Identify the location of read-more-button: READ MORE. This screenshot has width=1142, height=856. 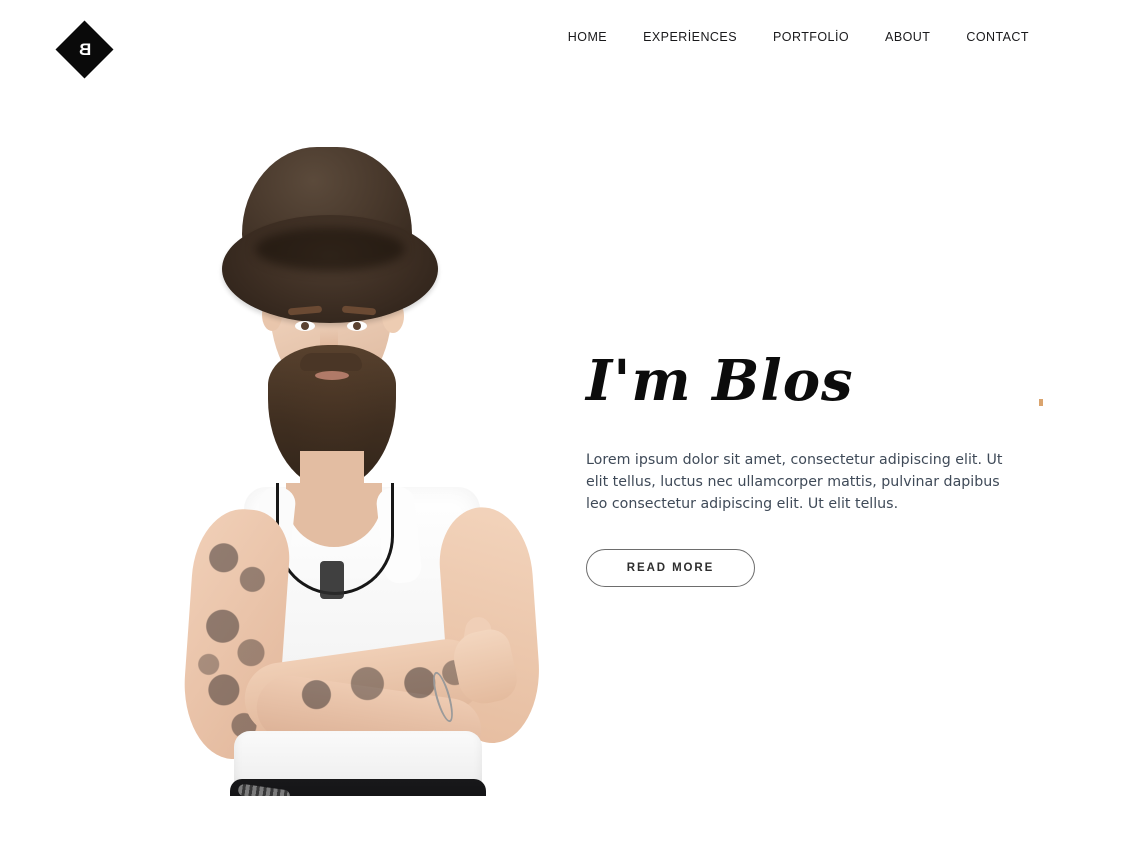
(670, 567).